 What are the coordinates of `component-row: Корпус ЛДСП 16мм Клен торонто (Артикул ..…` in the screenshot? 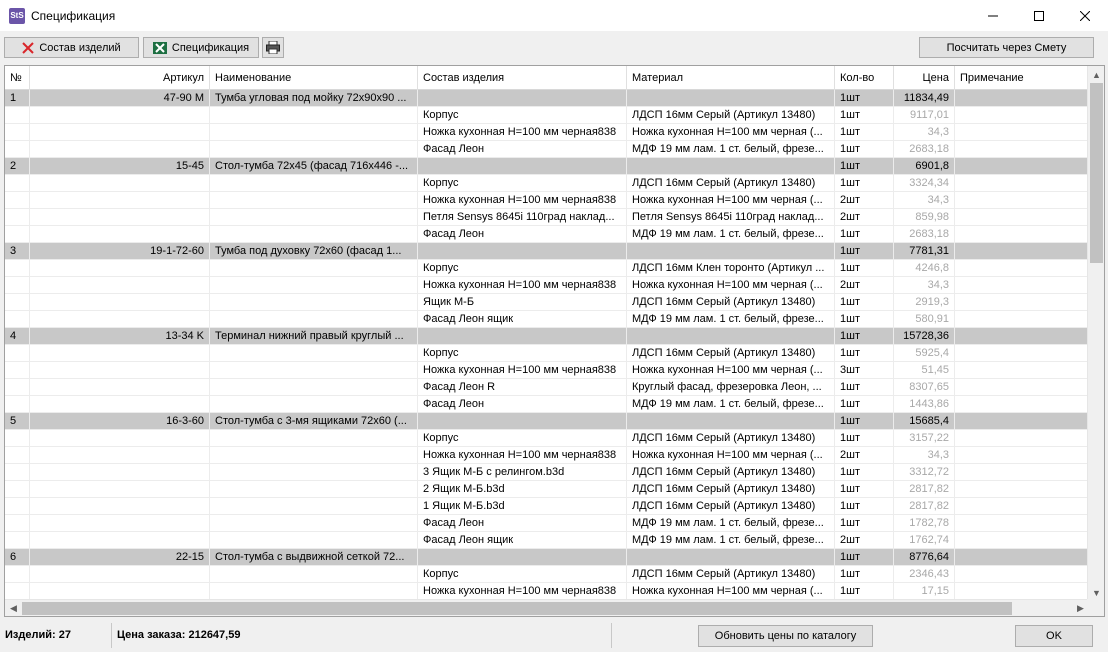 It's located at (547, 268).